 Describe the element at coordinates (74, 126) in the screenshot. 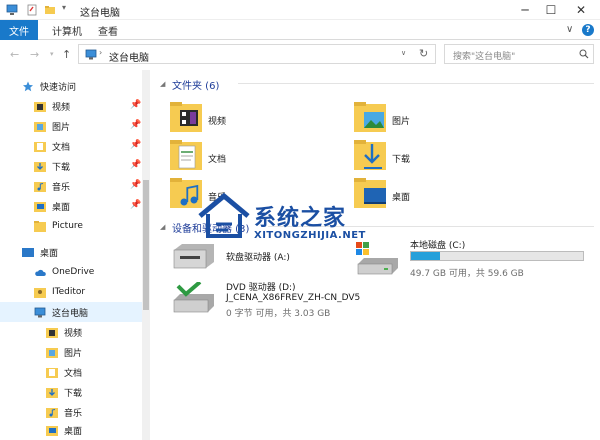

I see `nav-quick-pictures: 图片 📌` at that location.